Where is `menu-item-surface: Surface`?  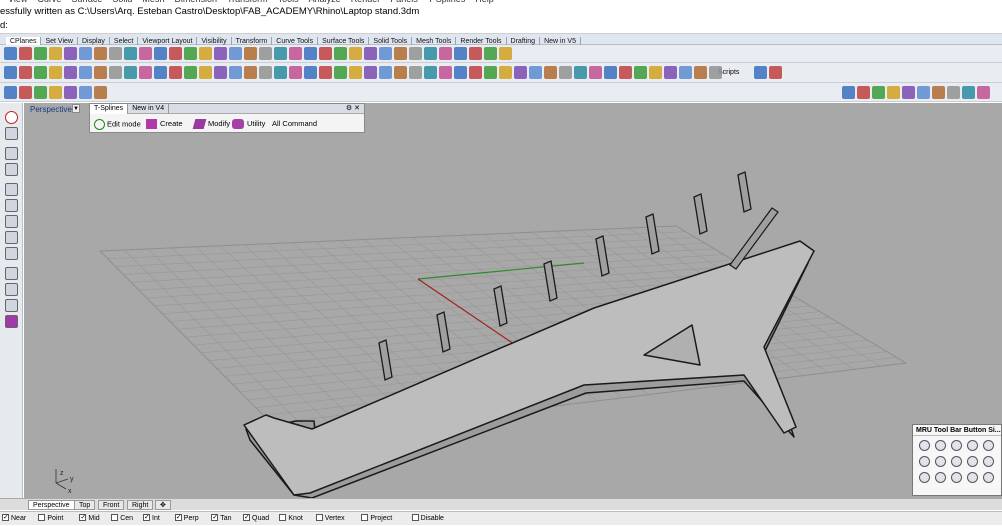
menu-item-surface: Surface is located at coordinates (86, 2).